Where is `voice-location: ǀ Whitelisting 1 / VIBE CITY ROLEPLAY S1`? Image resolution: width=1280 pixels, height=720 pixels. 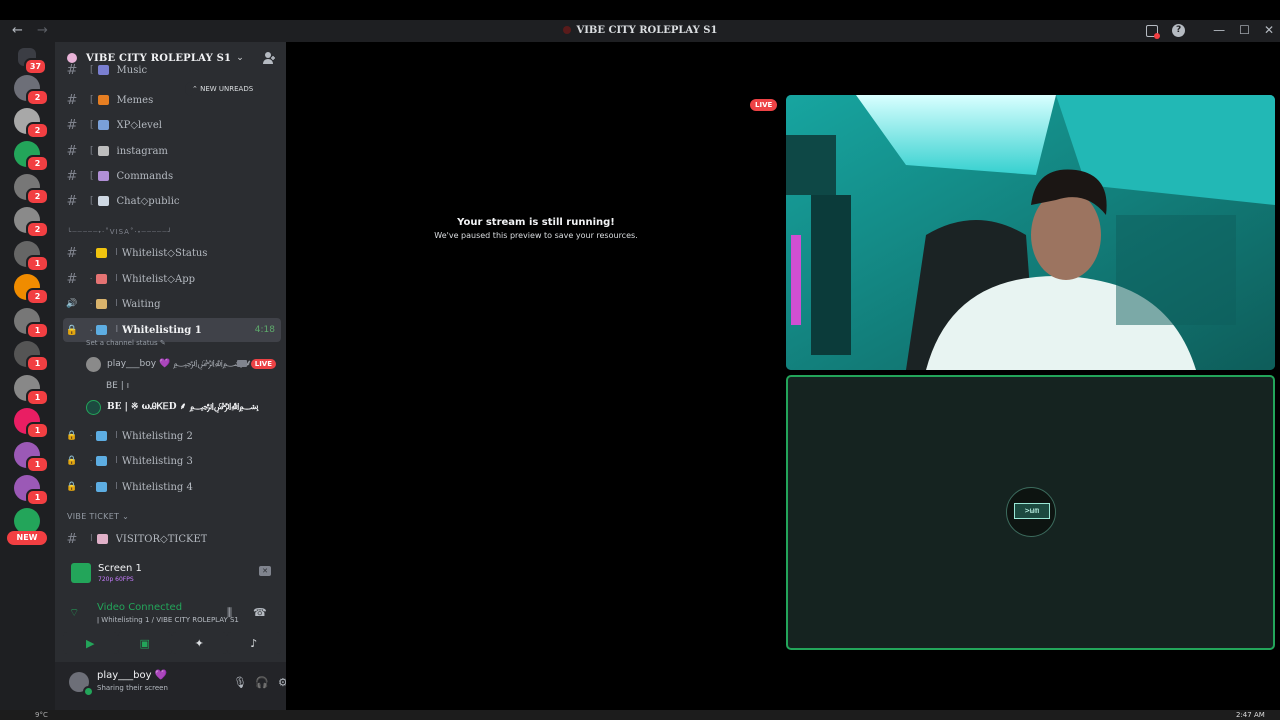
voice-location: ǀ Whitelisting 1 / VIBE CITY ROLEPLAY S1 is located at coordinates (184, 620).